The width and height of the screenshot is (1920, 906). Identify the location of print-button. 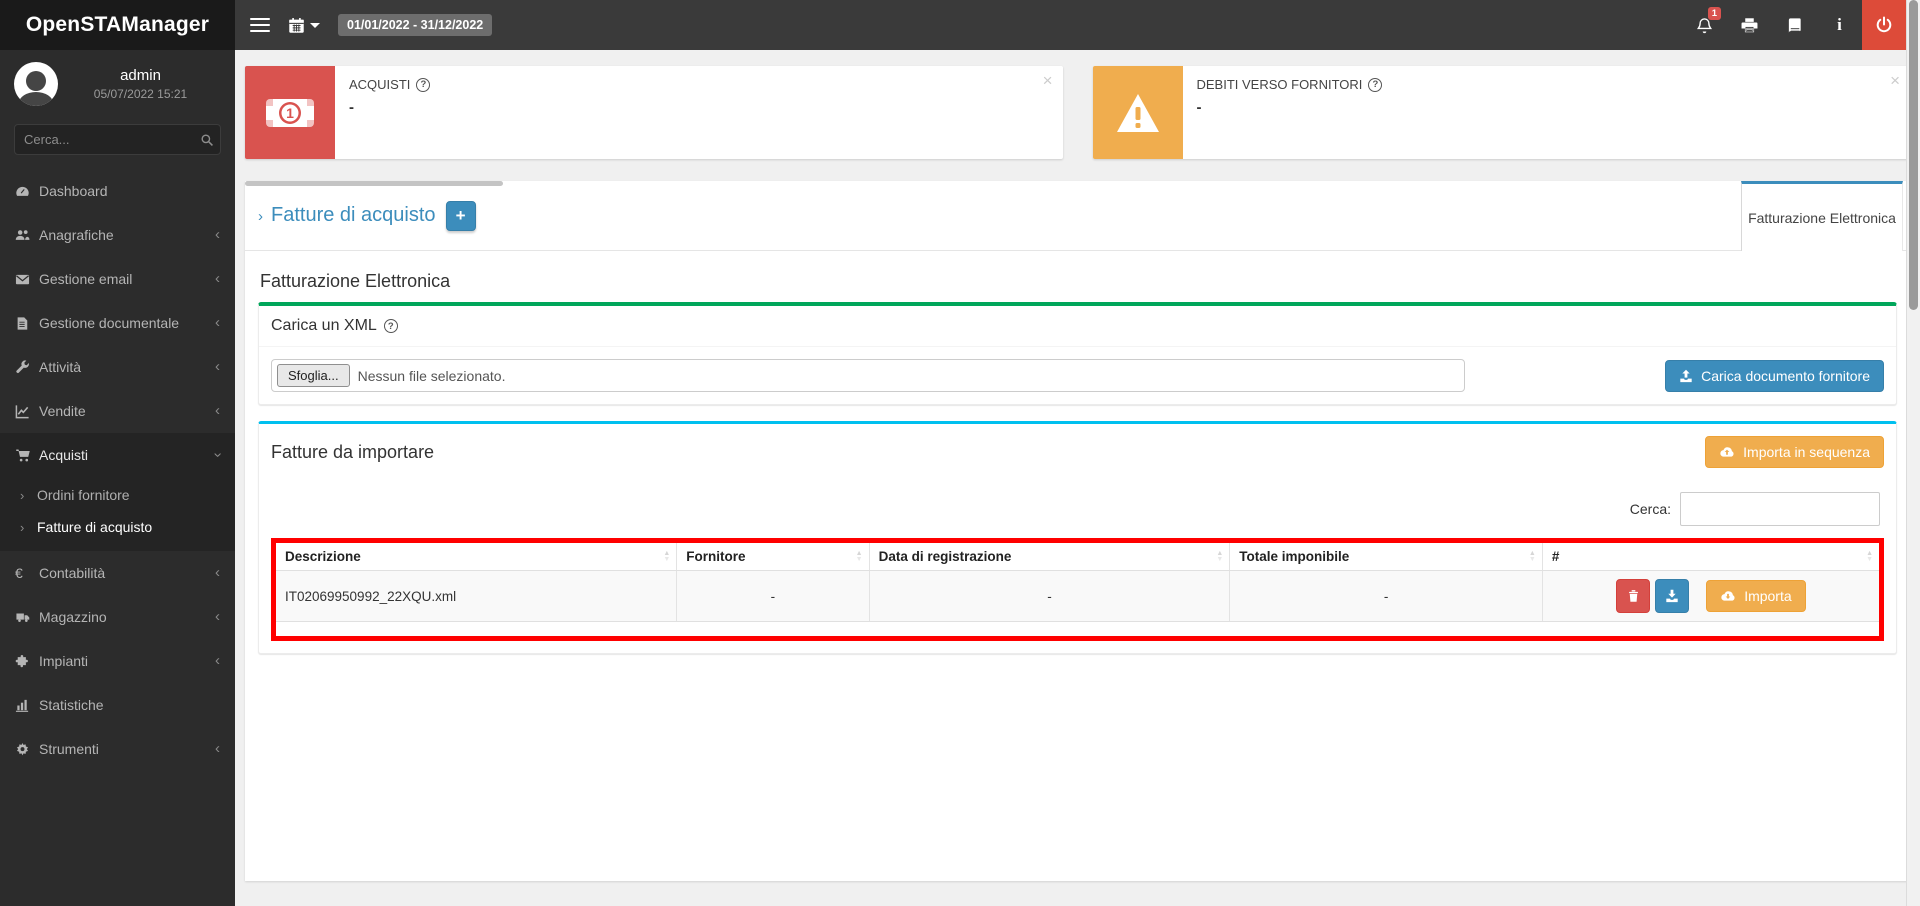
(1749, 25).